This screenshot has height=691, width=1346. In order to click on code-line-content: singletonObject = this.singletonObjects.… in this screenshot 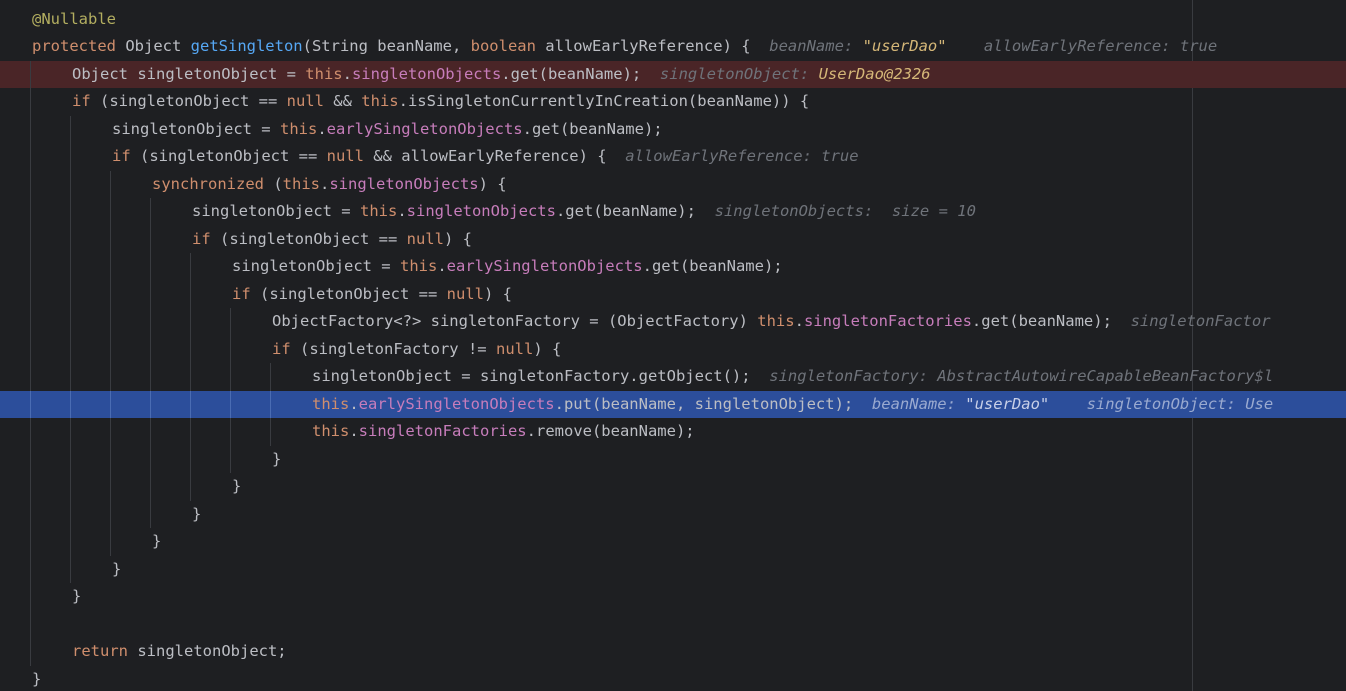, I will do `click(584, 212)`.